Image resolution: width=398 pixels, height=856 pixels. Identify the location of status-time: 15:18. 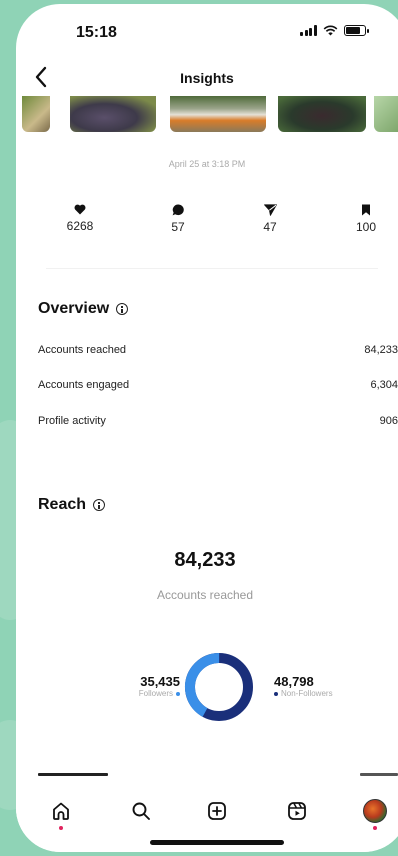
(96, 32).